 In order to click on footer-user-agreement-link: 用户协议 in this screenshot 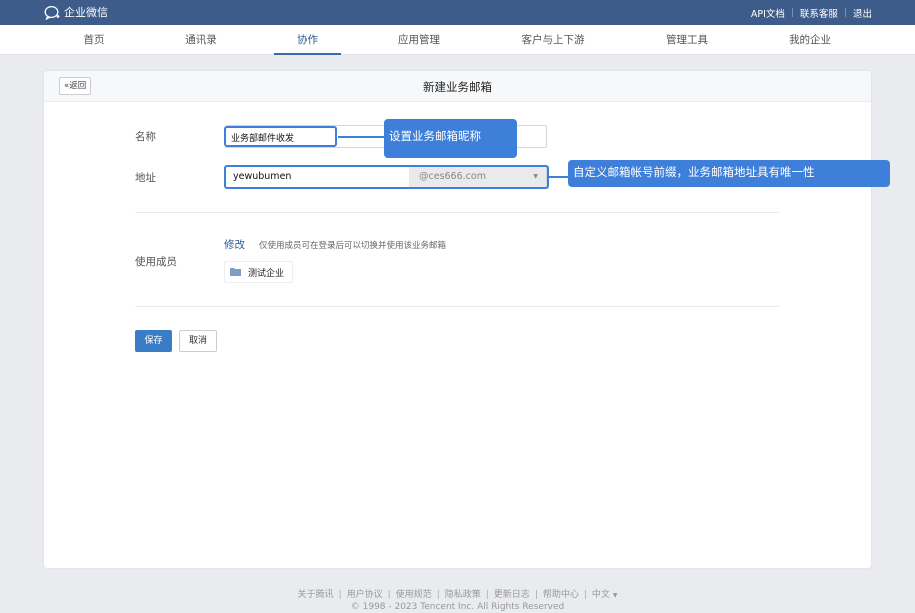, I will do `click(365, 595)`.